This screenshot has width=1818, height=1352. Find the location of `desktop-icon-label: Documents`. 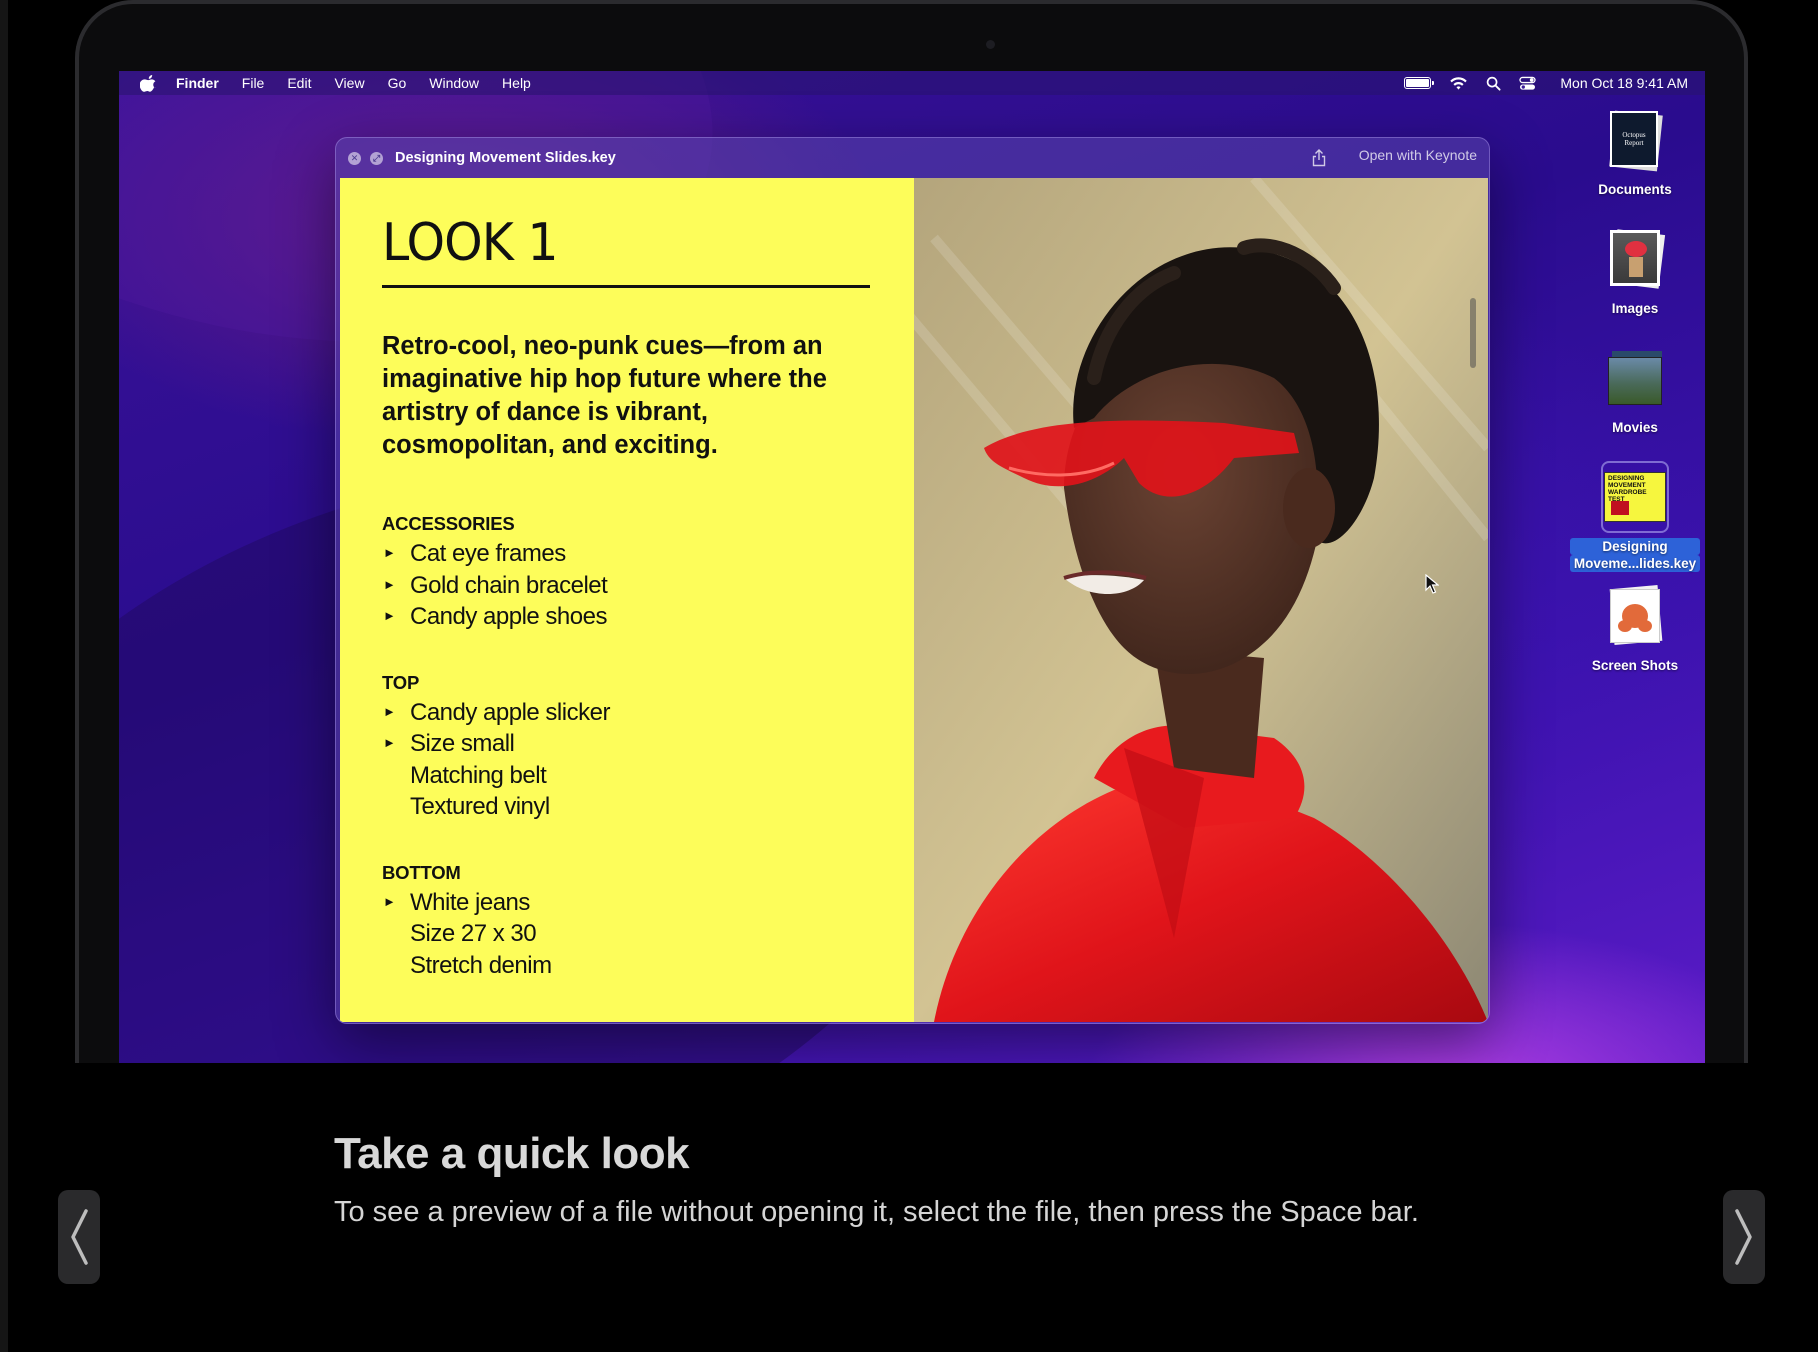

desktop-icon-label: Documents is located at coordinates (1635, 189).